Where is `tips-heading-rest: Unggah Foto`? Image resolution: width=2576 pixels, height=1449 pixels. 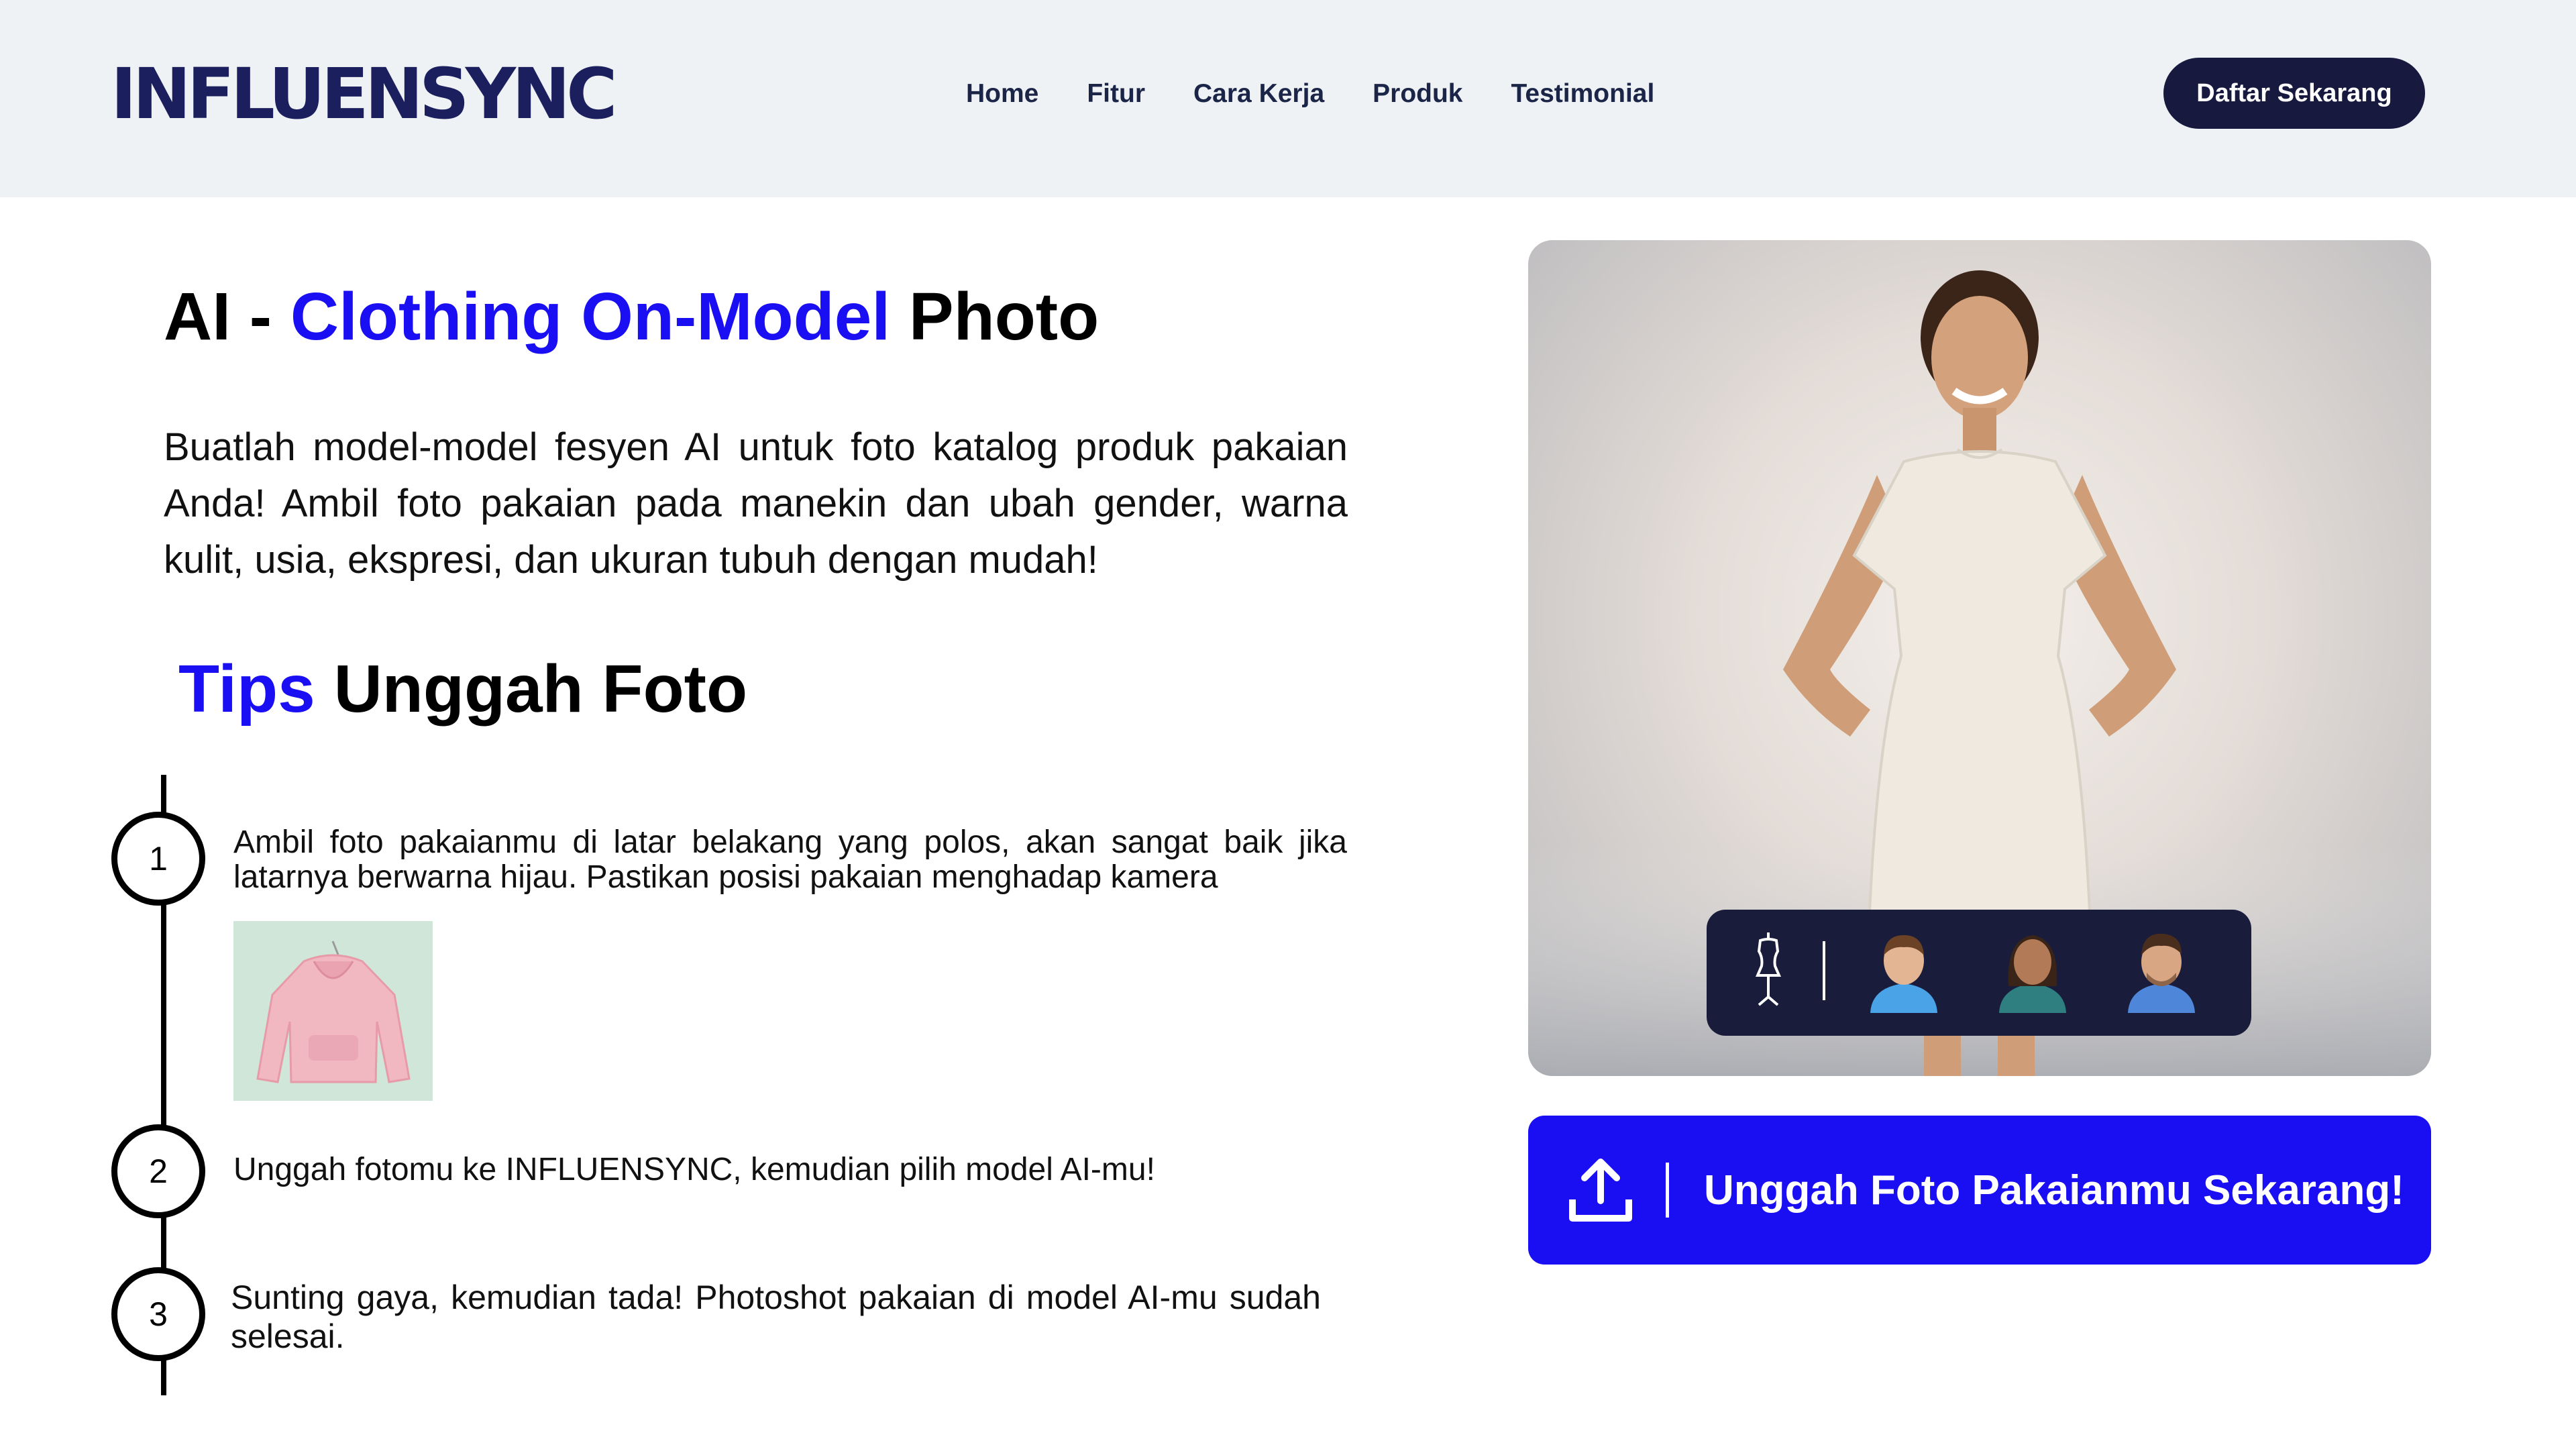
tips-heading-rest: Unggah Foto is located at coordinates (540, 689).